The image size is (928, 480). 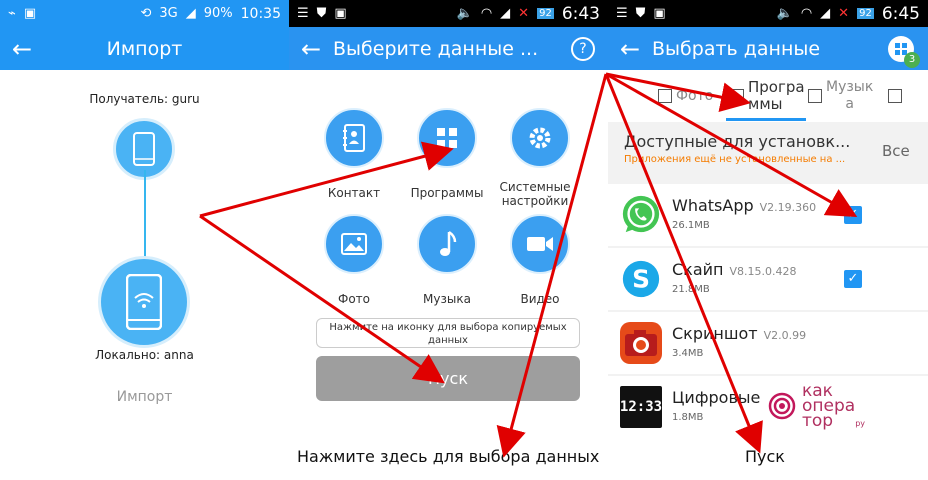 I want to click on grid-label-video: Видео, so click(x=540, y=299).